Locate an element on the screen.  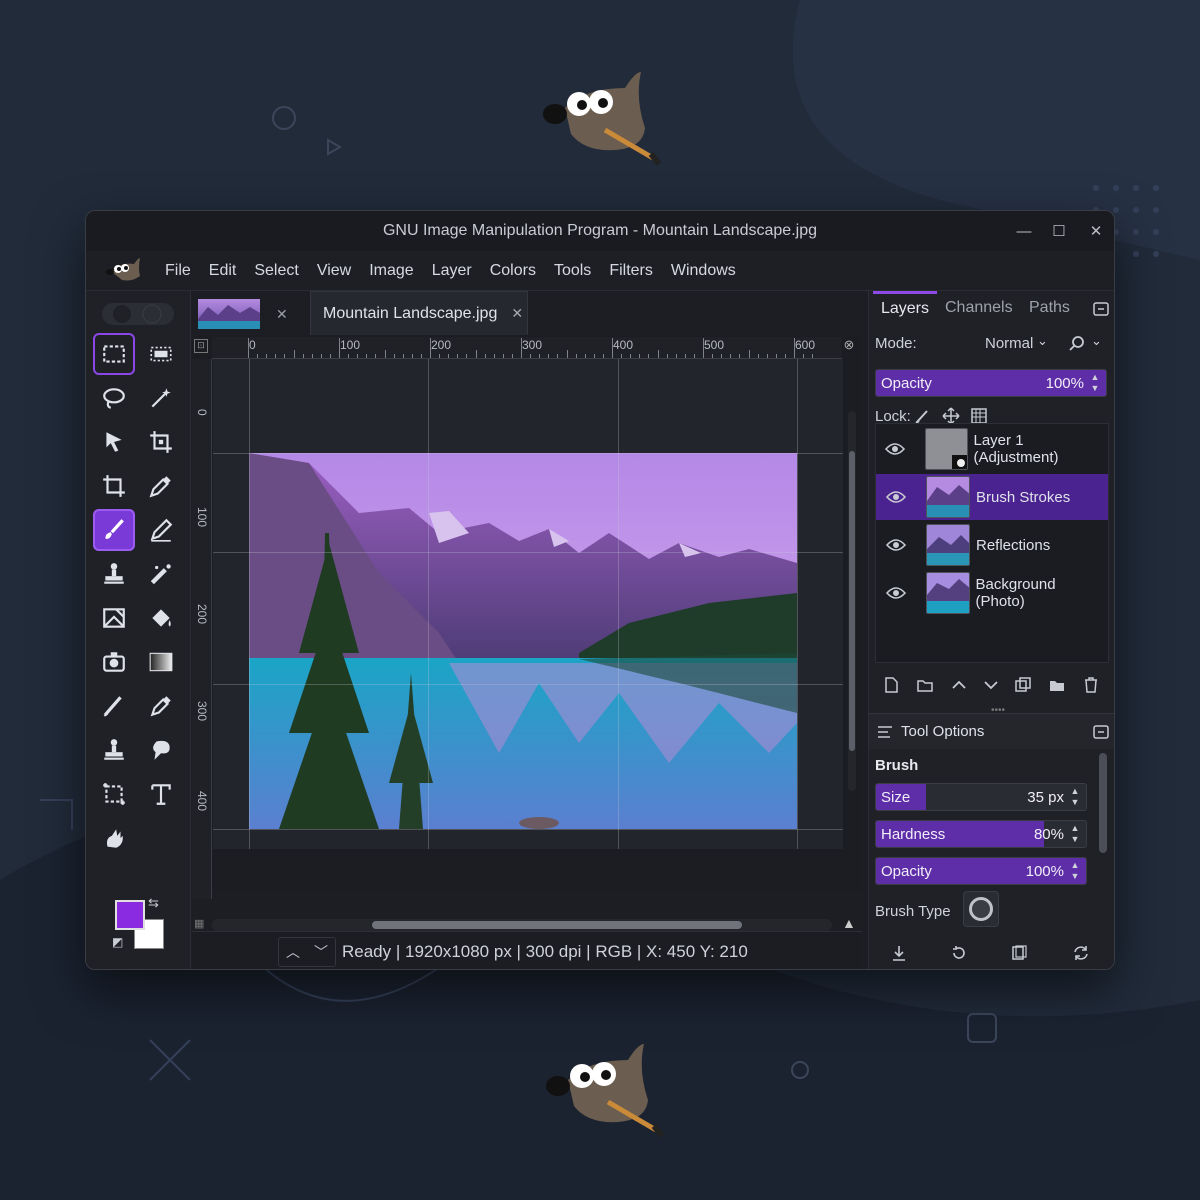
color-swatches is located at coordinates (142, 927).